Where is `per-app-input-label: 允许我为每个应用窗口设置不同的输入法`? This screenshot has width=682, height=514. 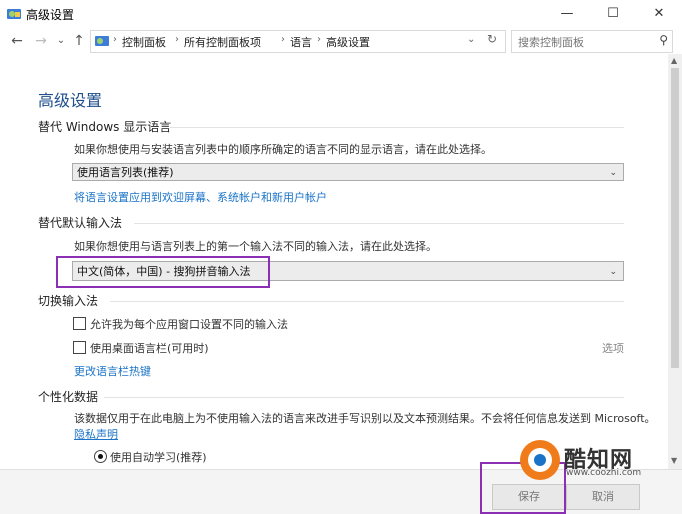 per-app-input-label: 允许我为每个应用窗口设置不同的输入法 is located at coordinates (189, 324).